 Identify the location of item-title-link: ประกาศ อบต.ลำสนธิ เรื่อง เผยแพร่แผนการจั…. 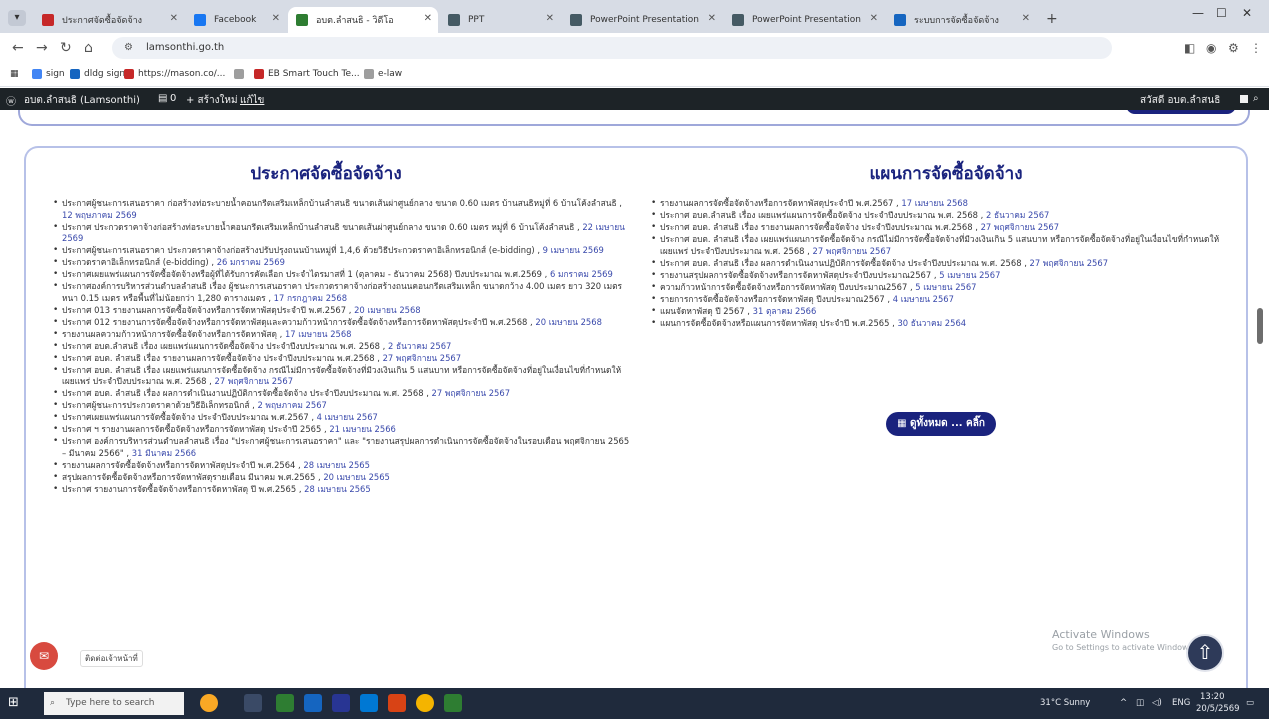
(221, 346).